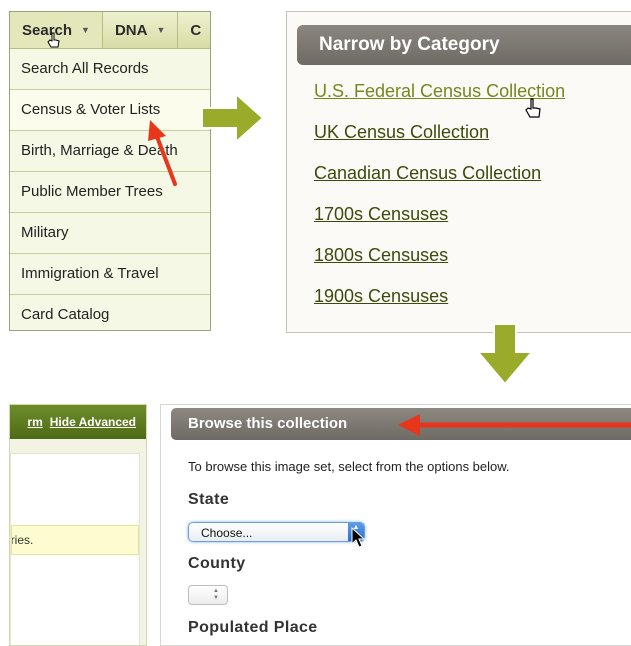  Describe the element at coordinates (233, 118) in the screenshot. I see `green-arrow-right-icon` at that location.